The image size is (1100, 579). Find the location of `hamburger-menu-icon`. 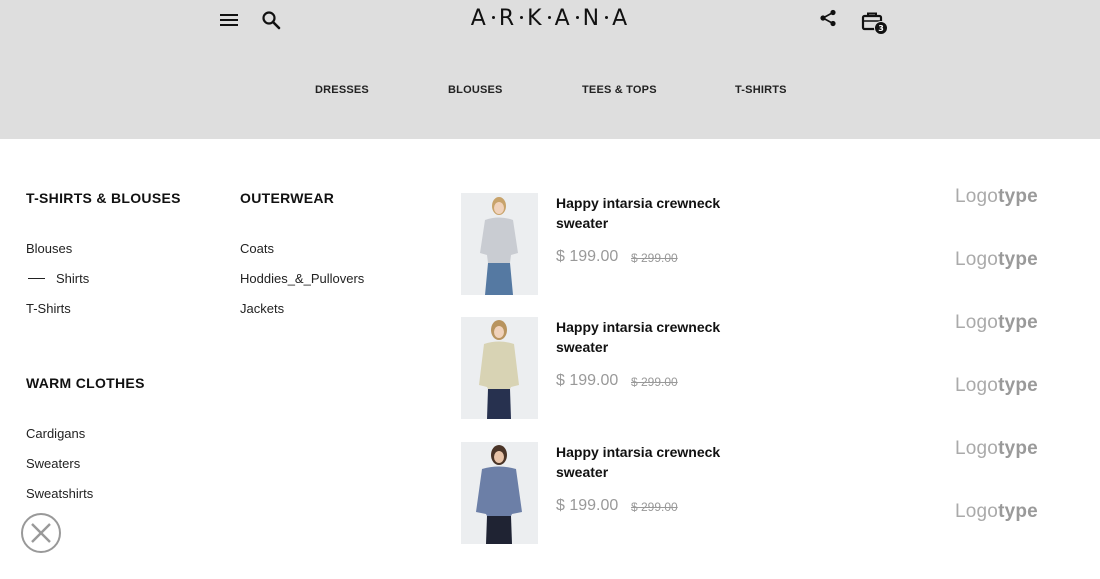

hamburger-menu-icon is located at coordinates (229, 20).